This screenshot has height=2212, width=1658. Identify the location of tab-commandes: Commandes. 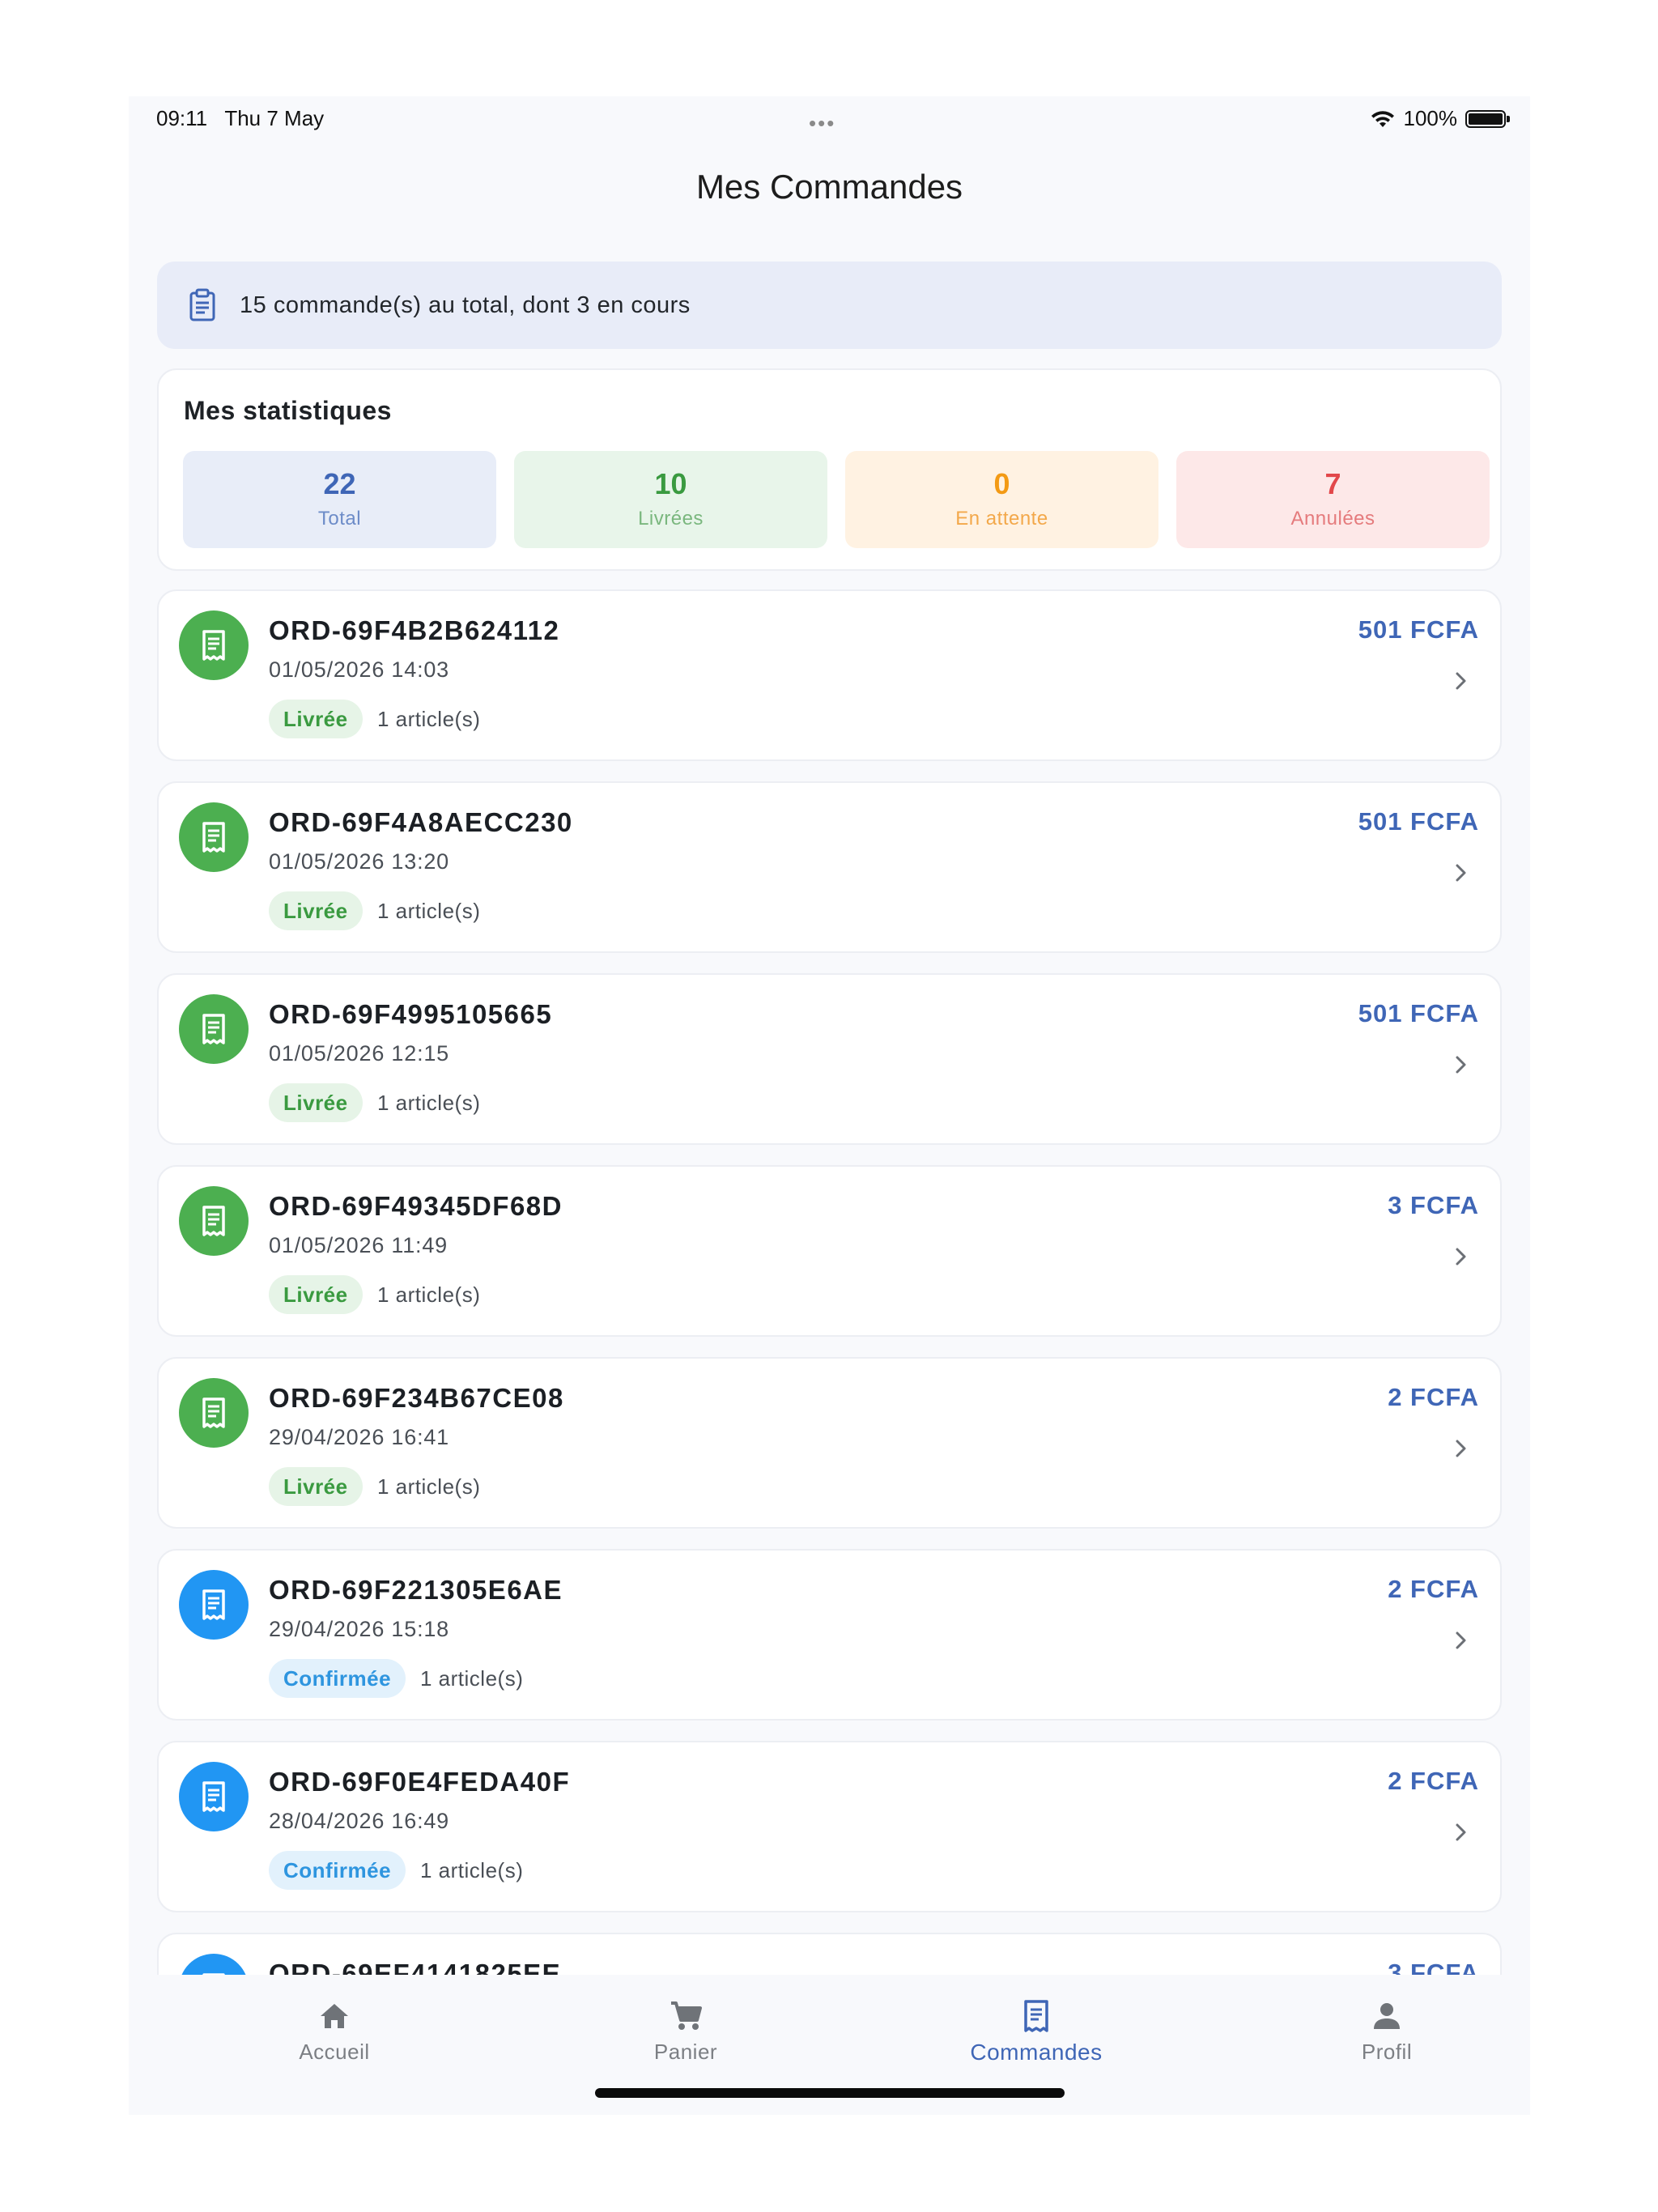
(1036, 2031).